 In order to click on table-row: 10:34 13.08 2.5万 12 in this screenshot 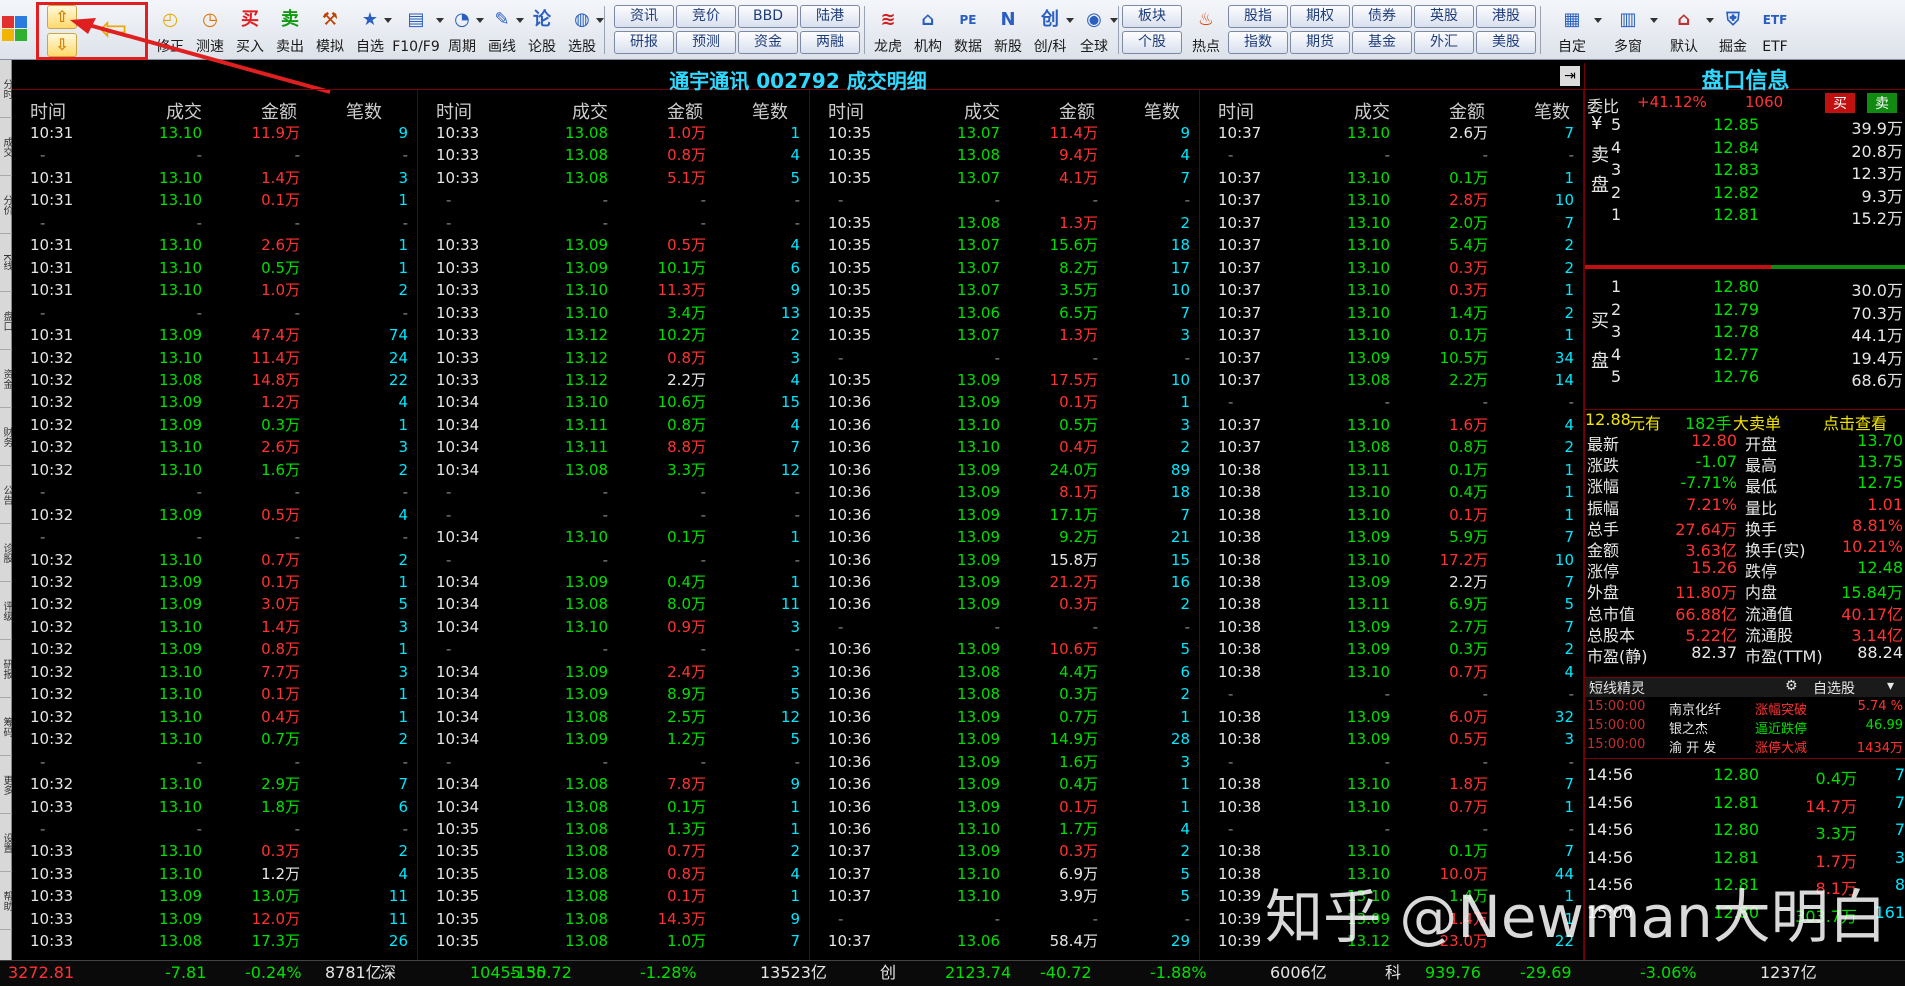, I will do `click(614, 717)`.